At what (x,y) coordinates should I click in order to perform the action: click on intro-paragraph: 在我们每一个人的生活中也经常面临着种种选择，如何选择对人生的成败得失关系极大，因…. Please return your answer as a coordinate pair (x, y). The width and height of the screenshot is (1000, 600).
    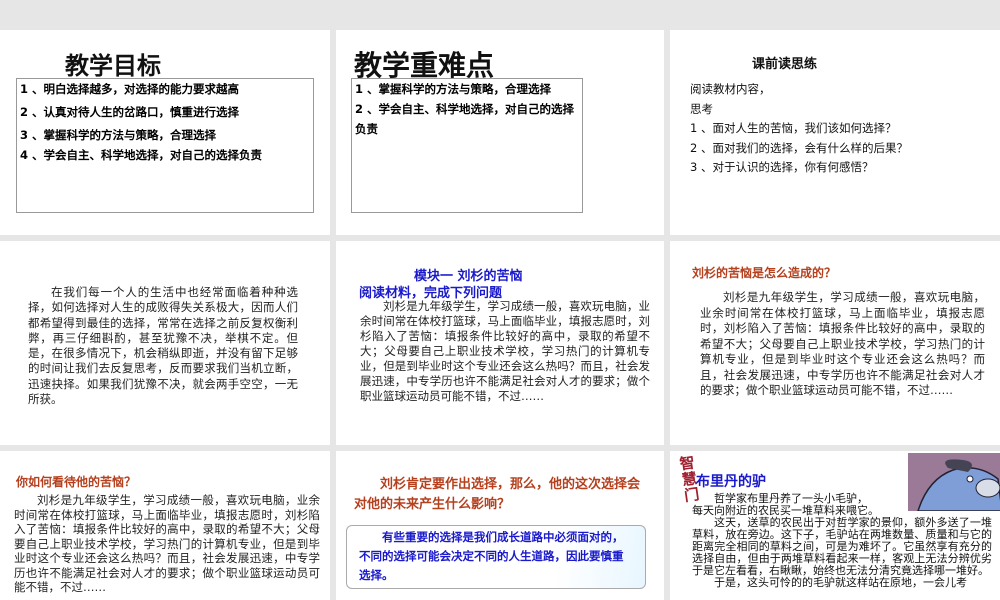
    Looking at the image, I should click on (163, 346).